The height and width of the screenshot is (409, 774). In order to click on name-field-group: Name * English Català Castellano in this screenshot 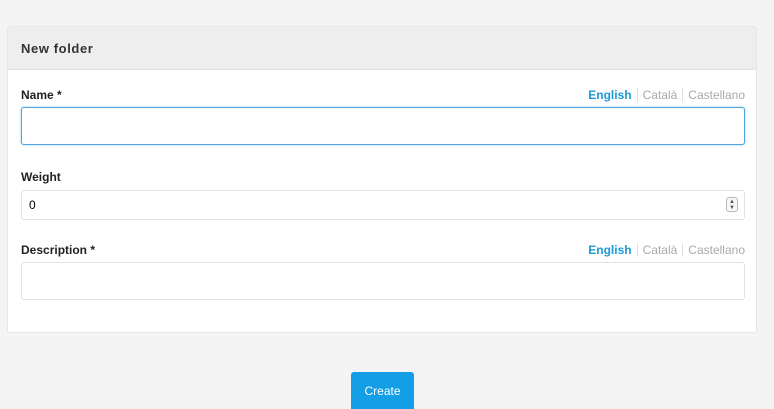, I will do `click(383, 116)`.